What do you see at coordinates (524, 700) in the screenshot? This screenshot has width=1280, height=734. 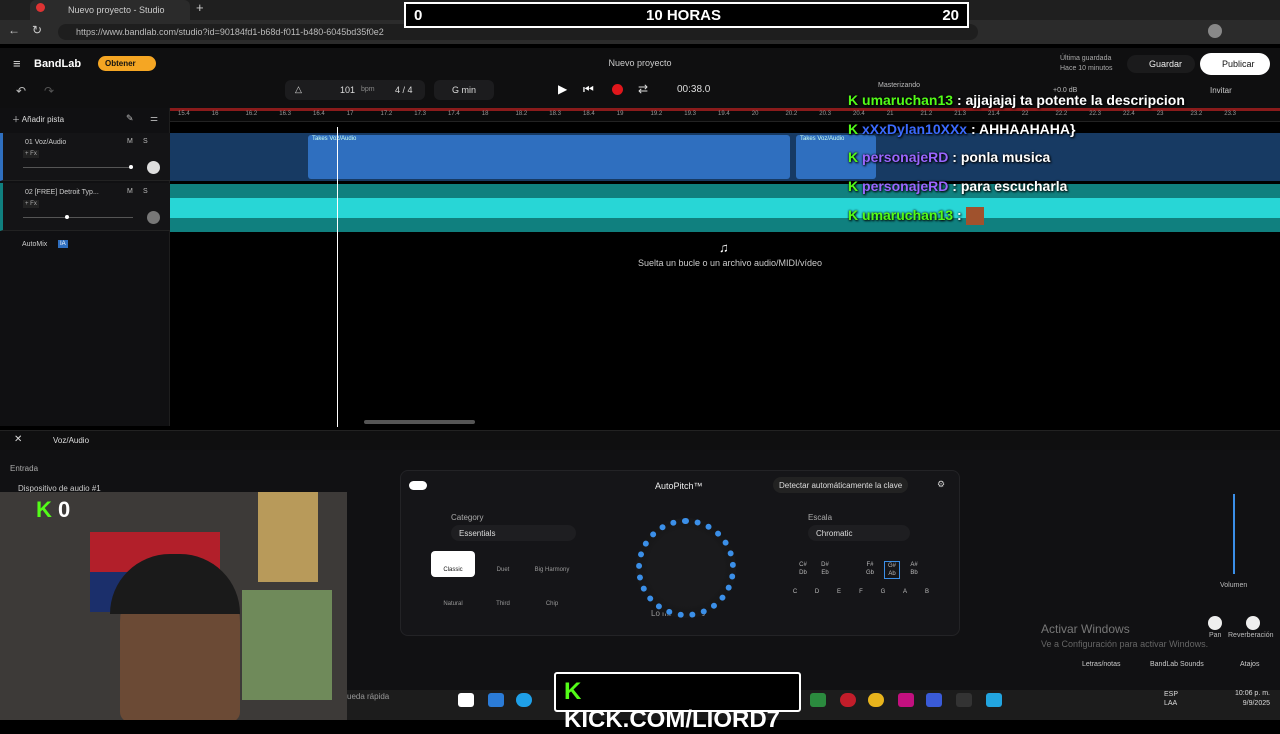 I see `edge-icon` at bounding box center [524, 700].